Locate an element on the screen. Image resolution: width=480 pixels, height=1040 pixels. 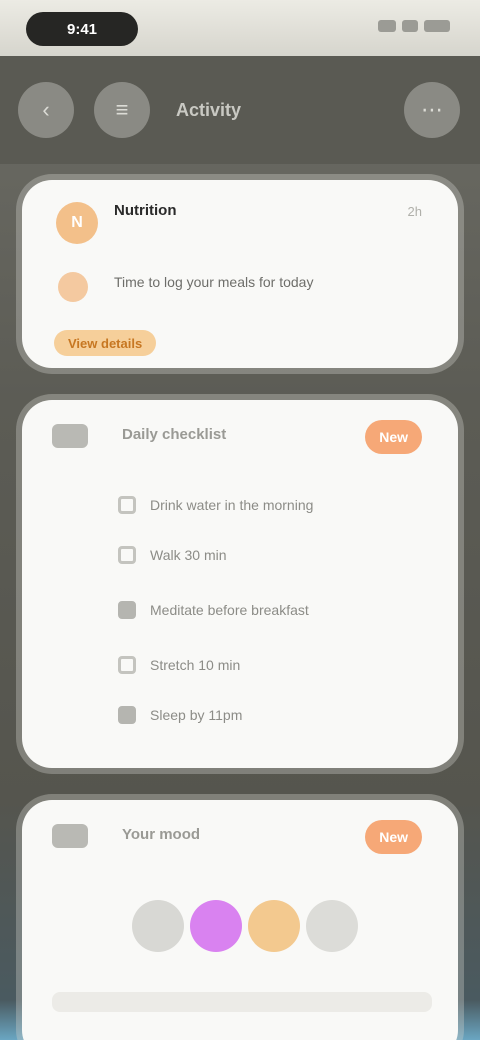
list-item-label: Meditate before breakfast is located at coordinates (229, 610).